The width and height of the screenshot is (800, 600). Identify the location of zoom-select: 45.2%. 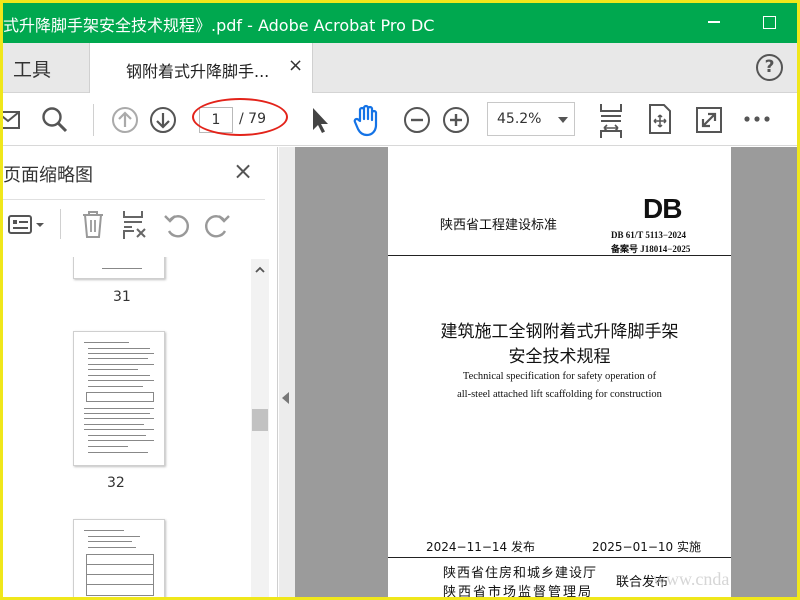
(531, 119).